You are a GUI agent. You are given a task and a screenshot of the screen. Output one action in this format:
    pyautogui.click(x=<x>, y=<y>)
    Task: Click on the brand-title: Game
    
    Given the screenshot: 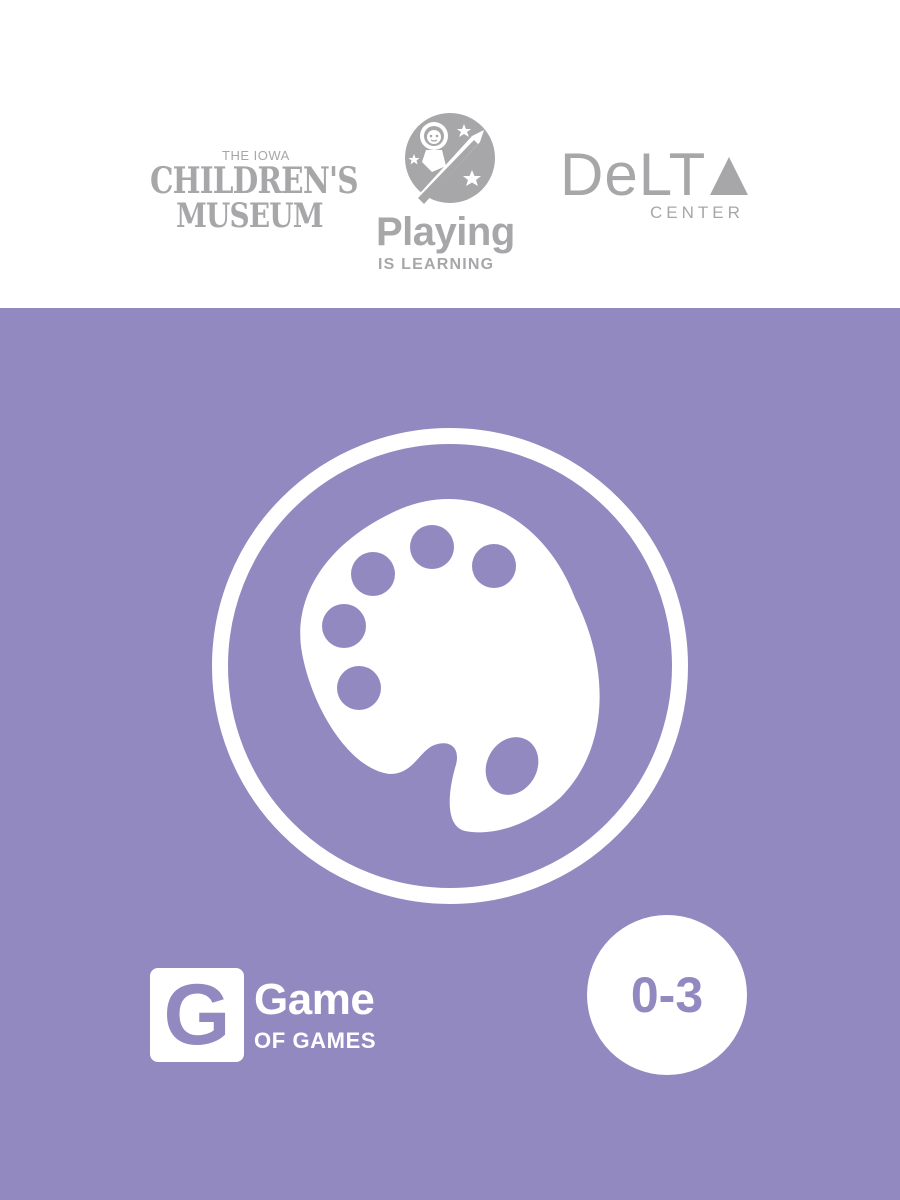 What is the action you would take?
    pyautogui.click(x=314, y=999)
    